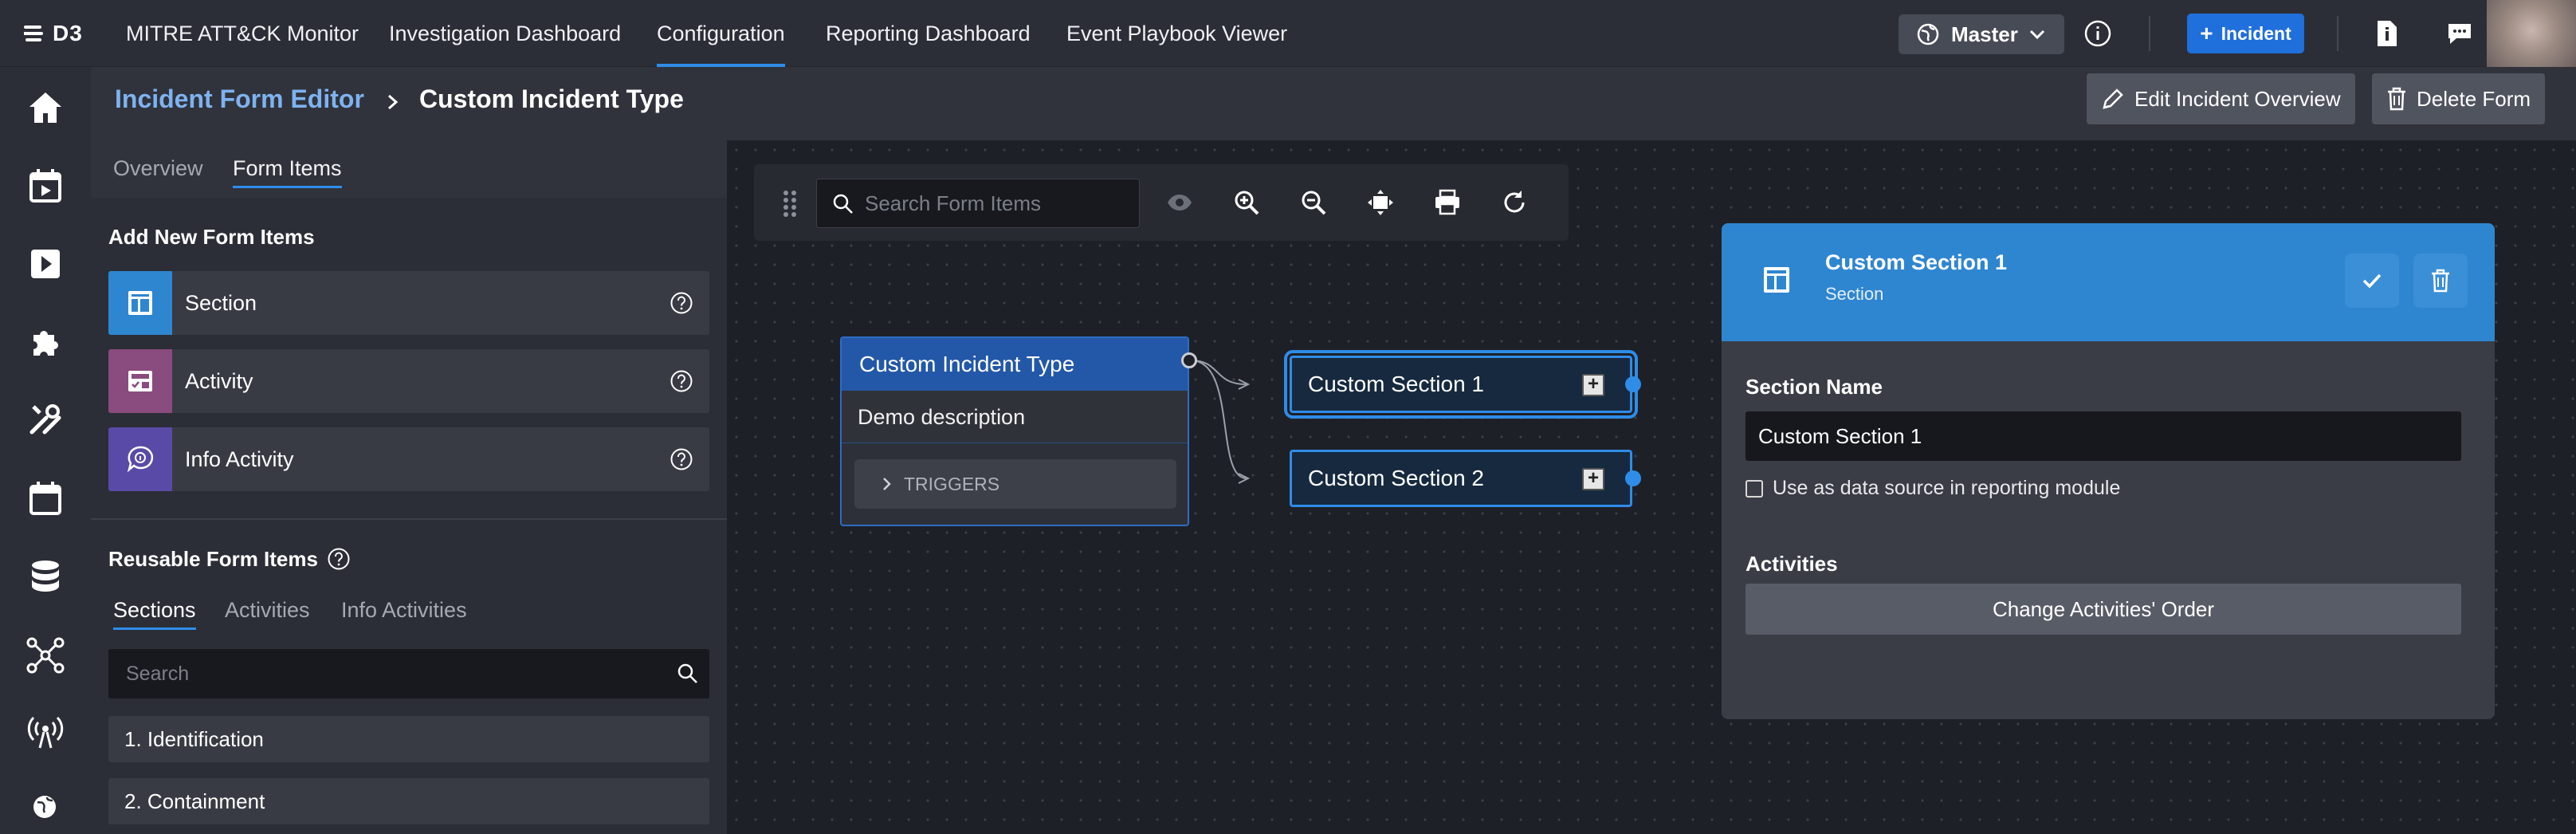 The height and width of the screenshot is (834, 2576). Describe the element at coordinates (2108, 282) in the screenshot. I see `properties-header: Custom Section 1 Section` at that location.